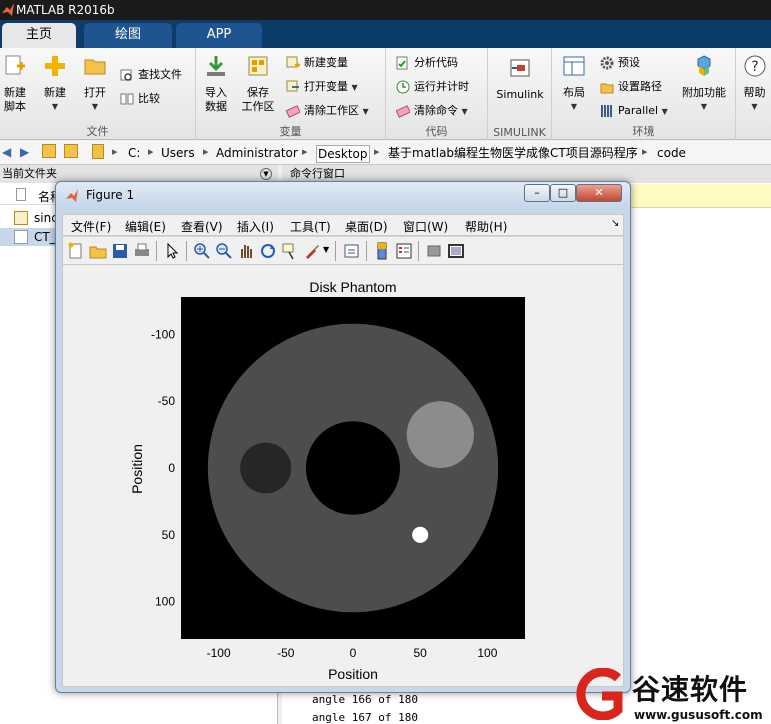 The height and width of the screenshot is (724, 771). Describe the element at coordinates (486, 226) in the screenshot. I see `menu-help: 帮助(H)` at that location.